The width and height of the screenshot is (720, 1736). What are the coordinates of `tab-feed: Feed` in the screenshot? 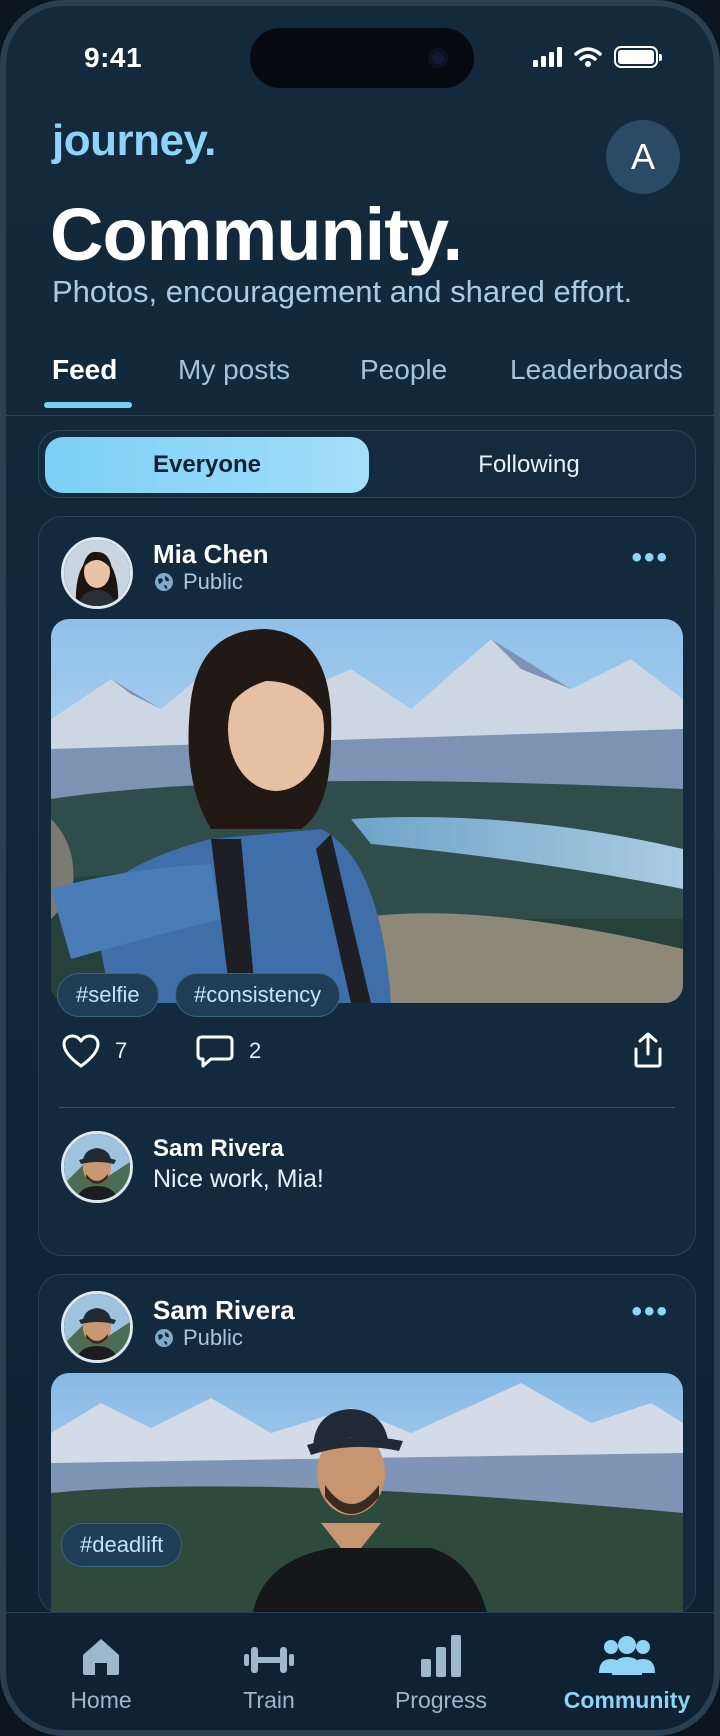 It's located at (84, 370).